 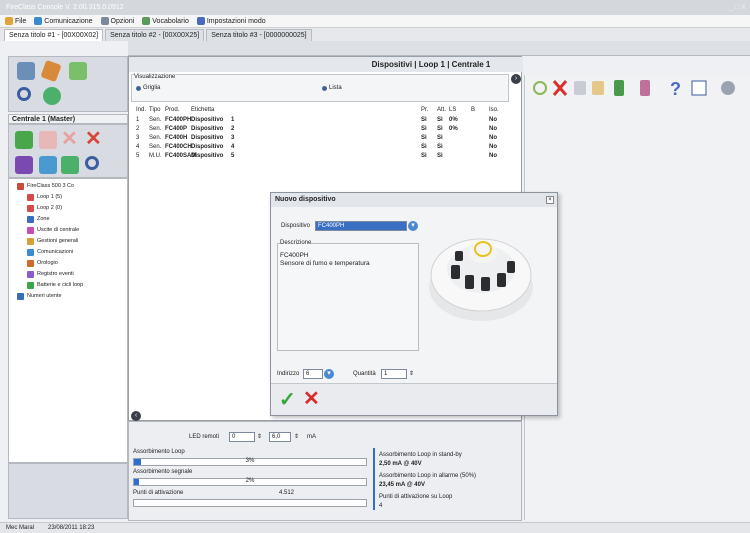 I want to click on tree-item: Registro eventi, so click(x=71, y=274).